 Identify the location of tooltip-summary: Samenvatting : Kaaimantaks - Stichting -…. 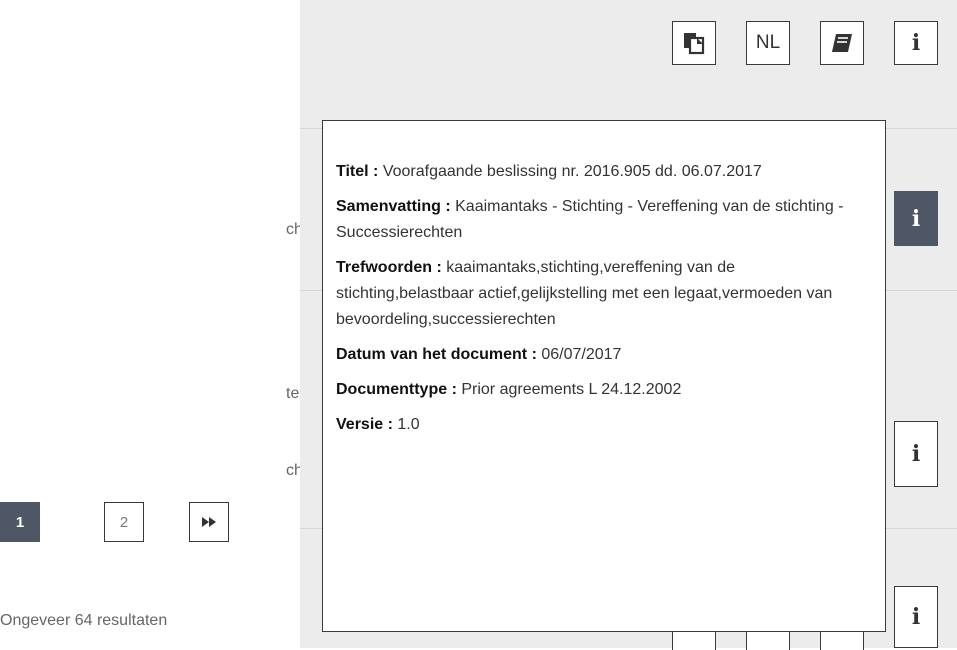
(604, 220).